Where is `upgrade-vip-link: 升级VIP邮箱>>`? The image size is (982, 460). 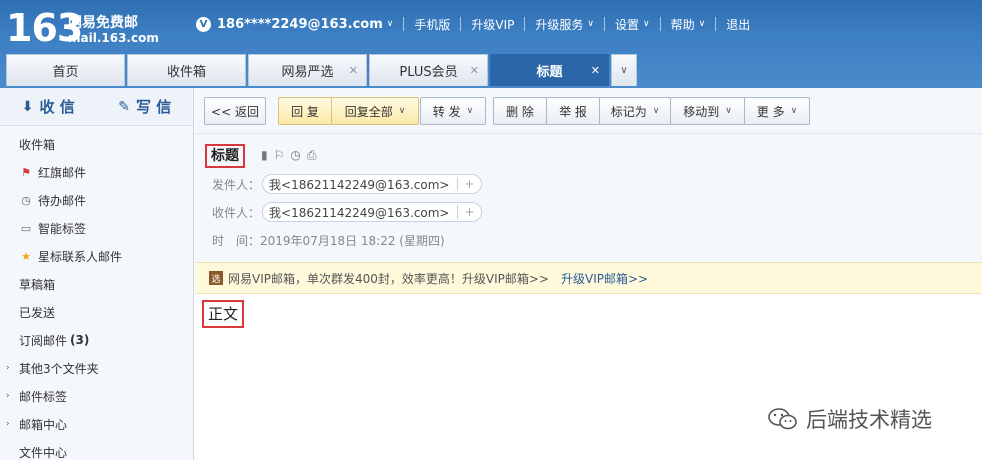 upgrade-vip-link: 升级VIP邮箱>> is located at coordinates (604, 278).